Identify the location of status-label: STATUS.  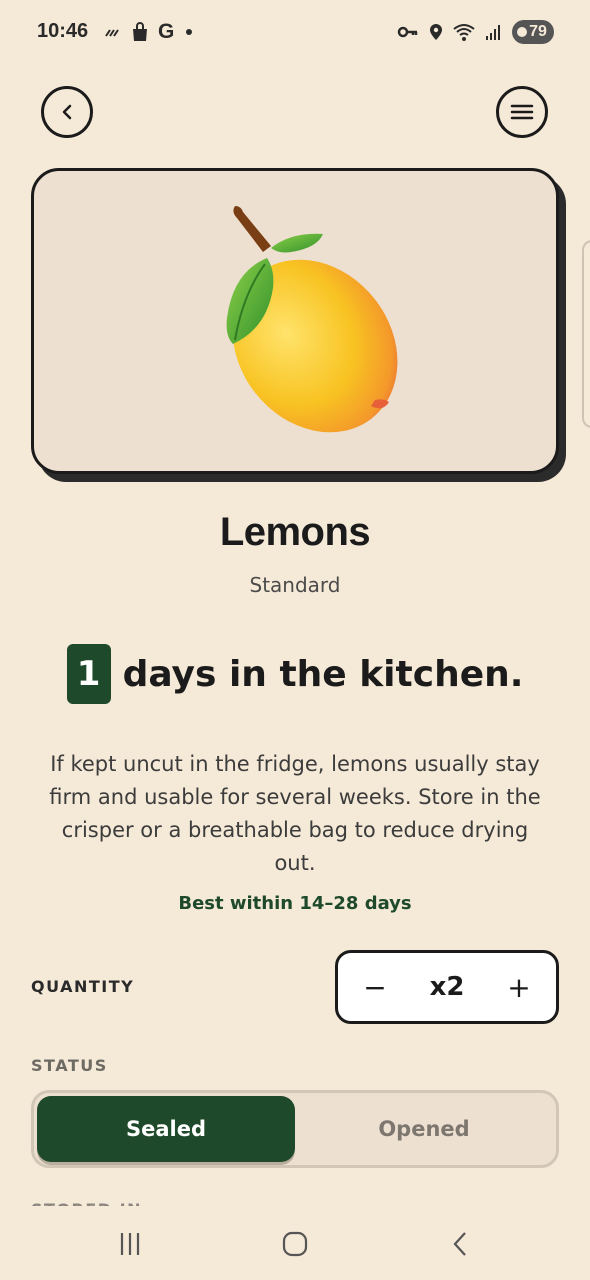
(69, 1065).